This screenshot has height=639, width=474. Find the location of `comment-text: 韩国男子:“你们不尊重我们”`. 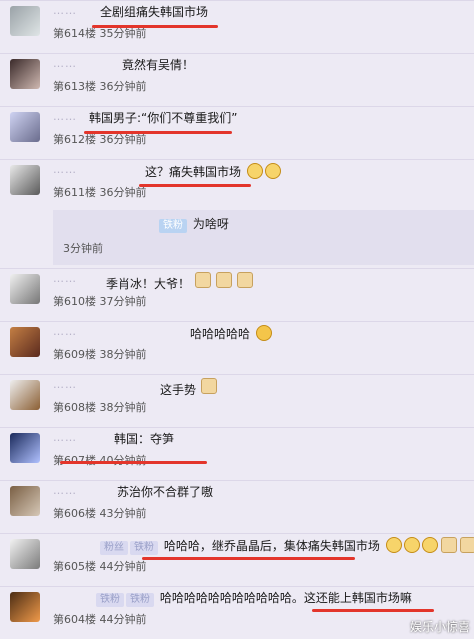

comment-text: 韩国男子:“你们不尊重我们” is located at coordinates (163, 118).